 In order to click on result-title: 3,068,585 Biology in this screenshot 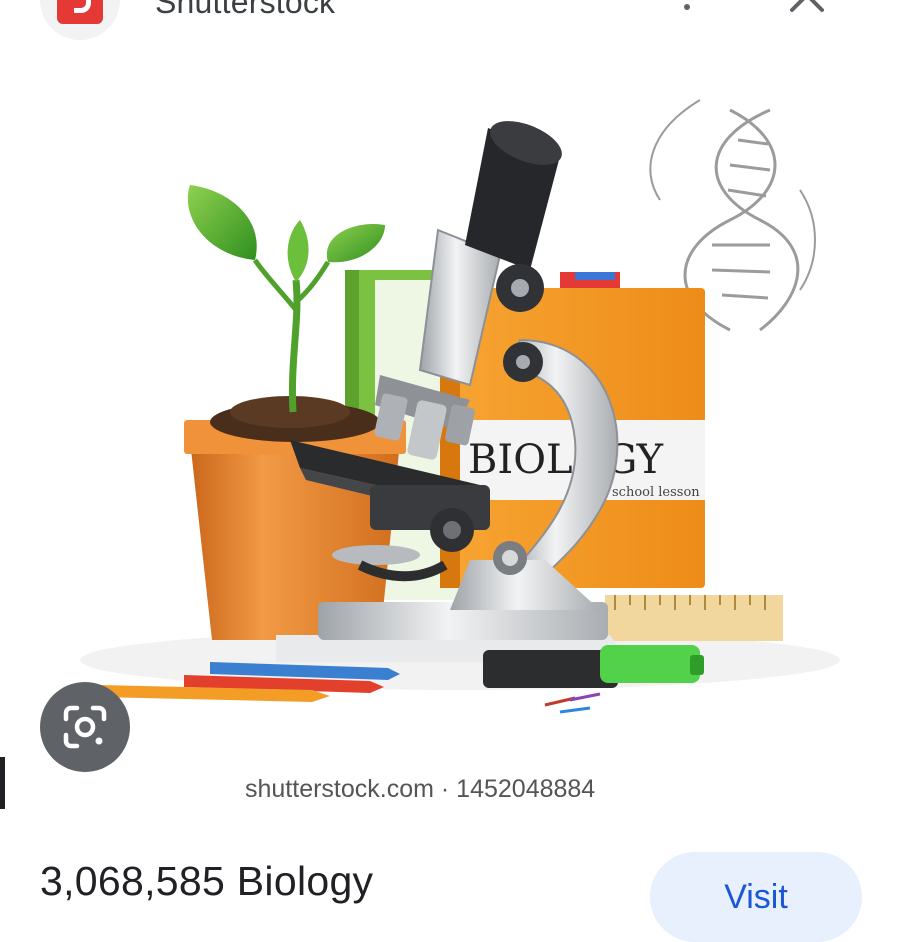, I will do `click(207, 881)`.